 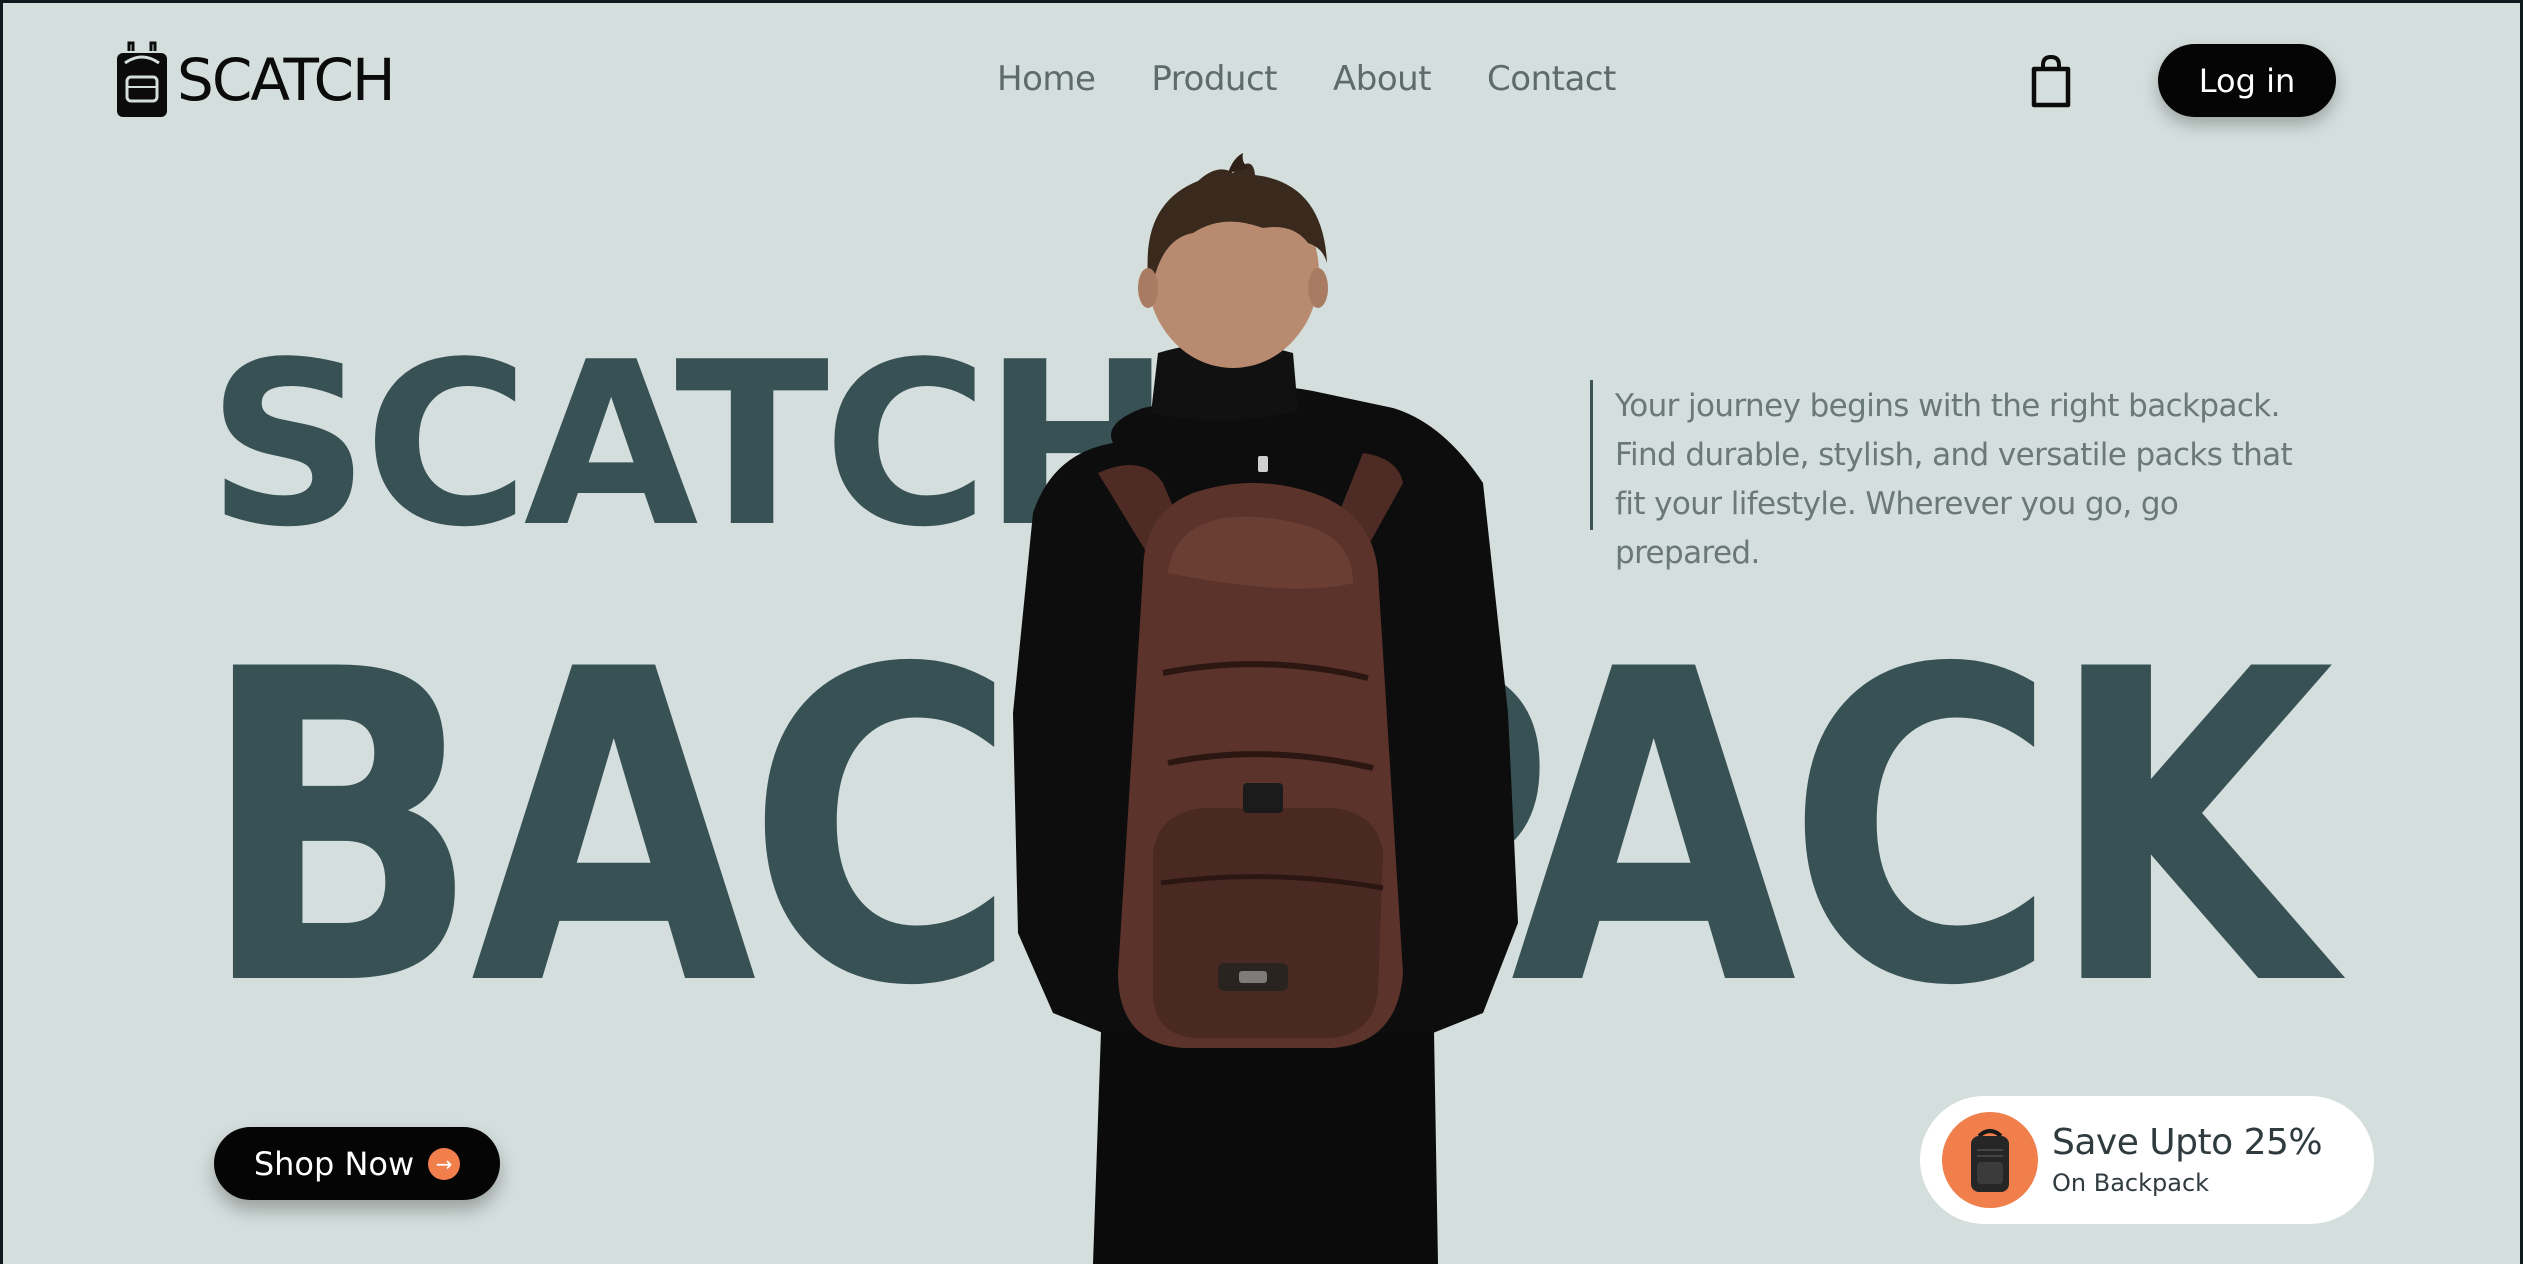 I want to click on nav-product: Product, so click(x=1214, y=79).